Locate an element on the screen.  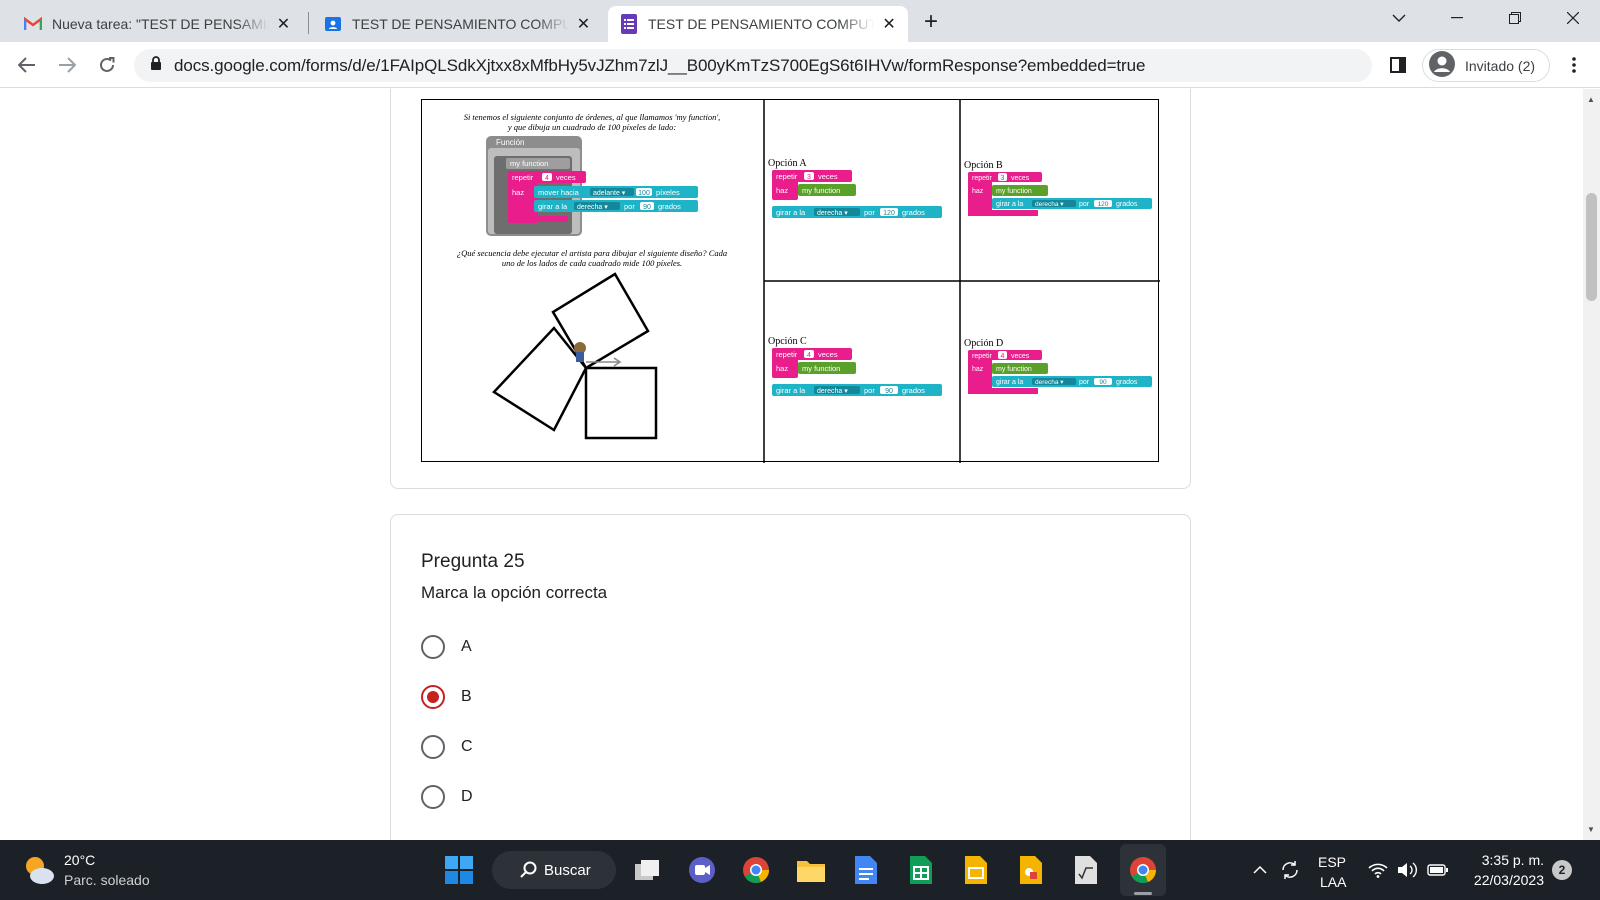
sync-icon is located at coordinates (1290, 870).